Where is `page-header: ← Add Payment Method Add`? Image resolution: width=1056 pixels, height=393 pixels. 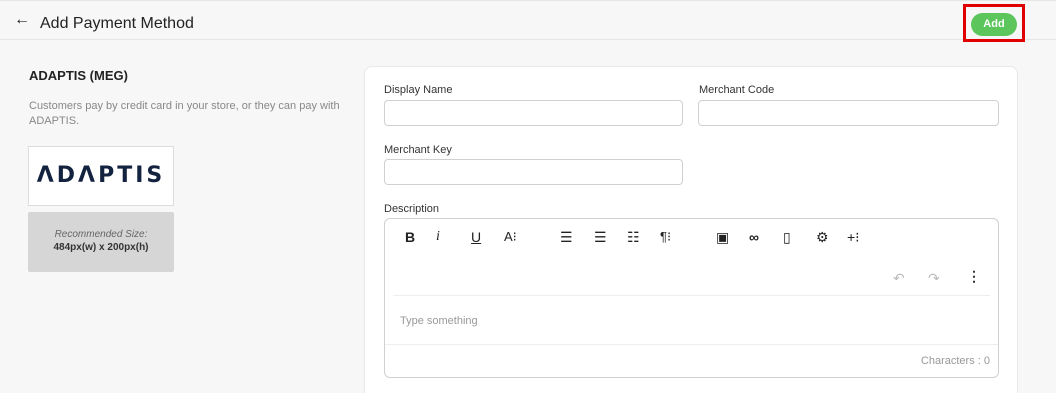
page-header: ← Add Payment Method Add is located at coordinates (528, 21).